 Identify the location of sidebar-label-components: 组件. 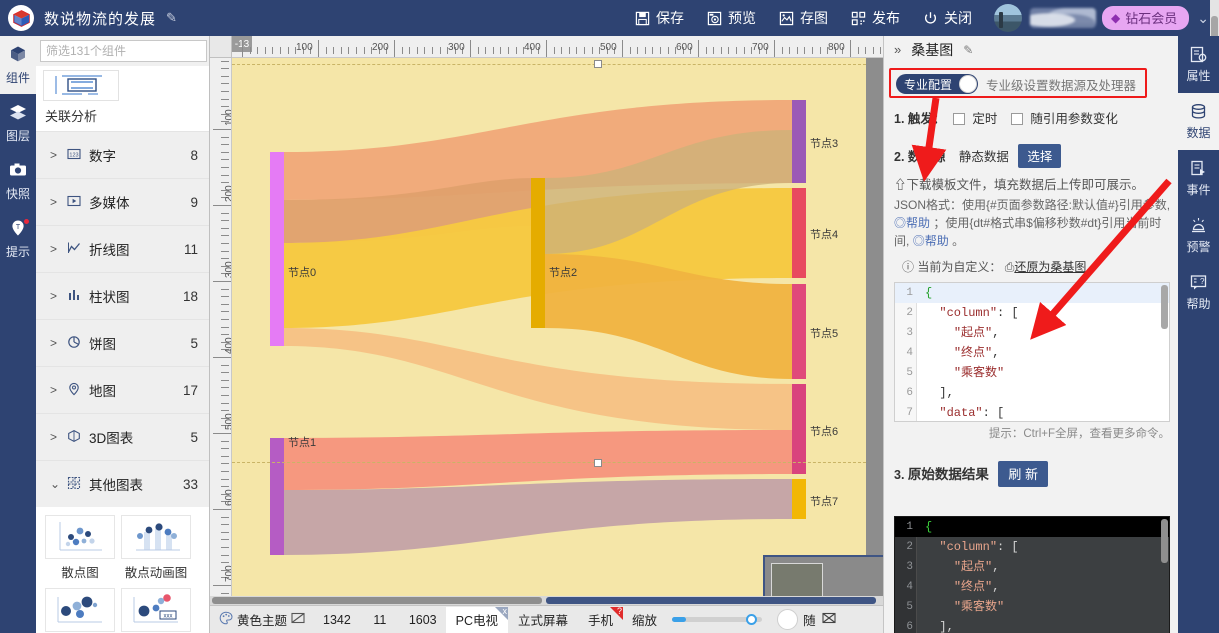
(17, 77).